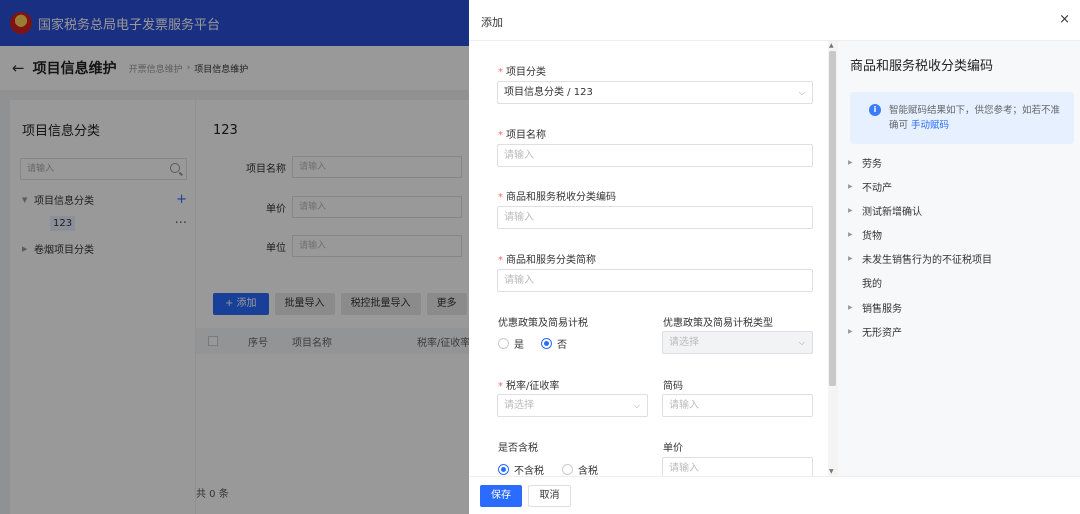  Describe the element at coordinates (655, 217) in the screenshot. I see `tax-code-input: 请输入` at that location.